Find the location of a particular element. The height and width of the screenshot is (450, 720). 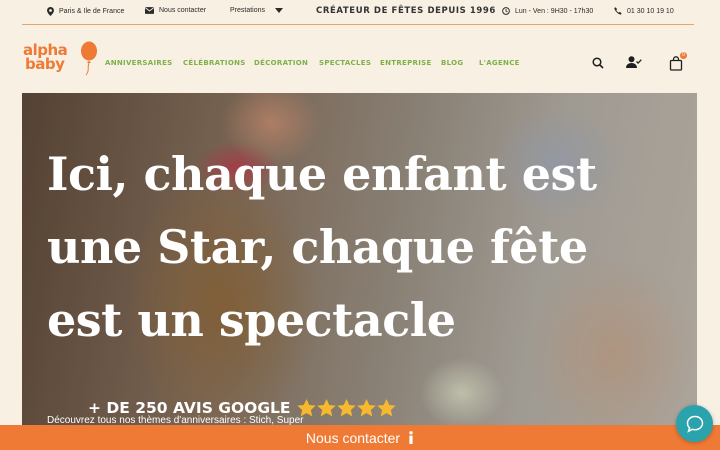

phone-item: 01 30 10 19 10 is located at coordinates (644, 11).